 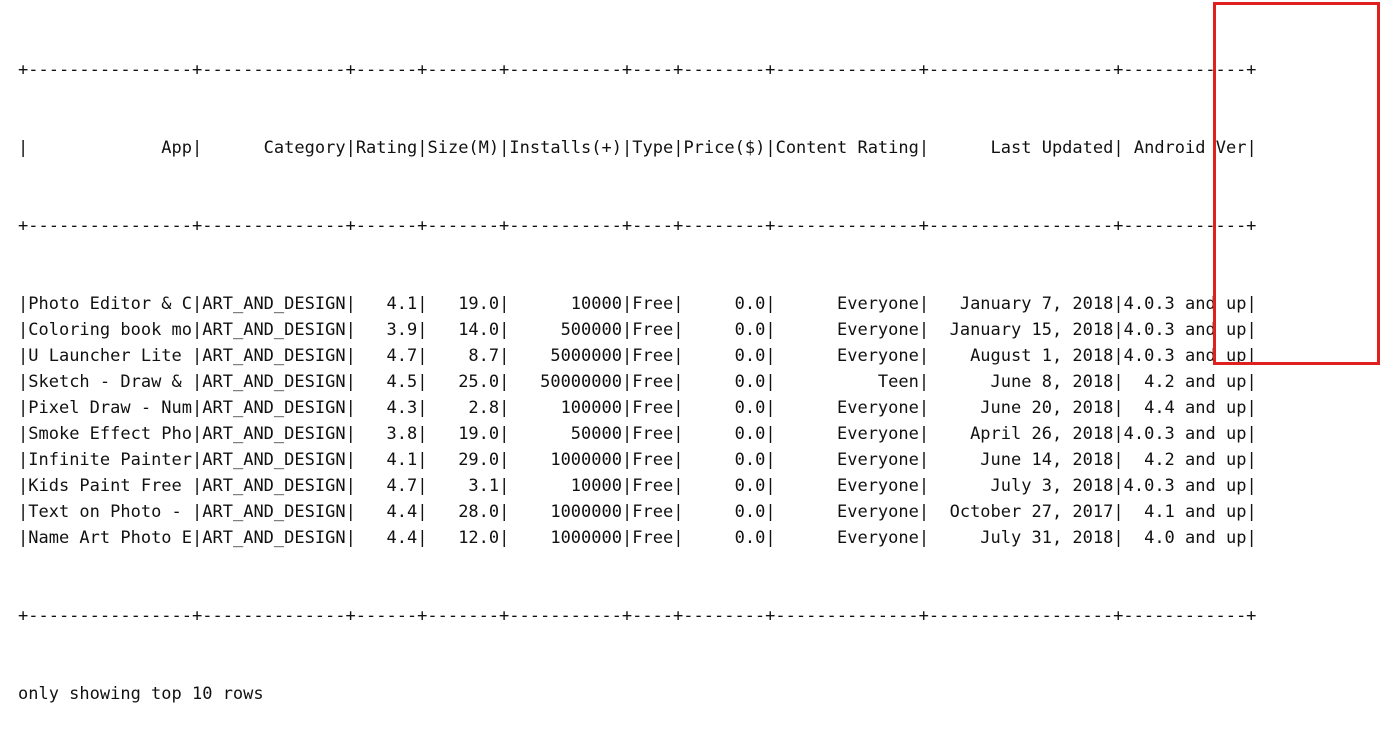 I want to click on header-cell-type: Type, so click(x=653, y=148).